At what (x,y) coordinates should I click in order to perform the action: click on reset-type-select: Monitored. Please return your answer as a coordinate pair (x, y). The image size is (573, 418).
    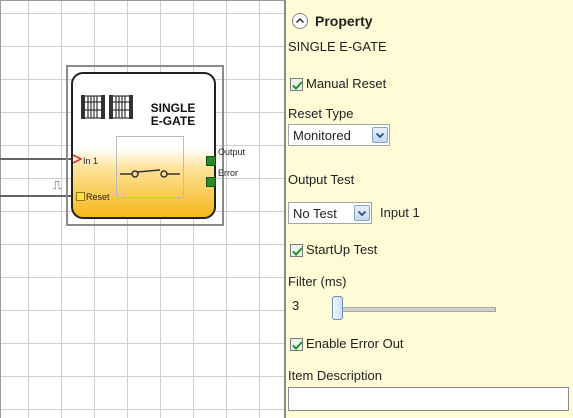
    Looking at the image, I should click on (339, 135).